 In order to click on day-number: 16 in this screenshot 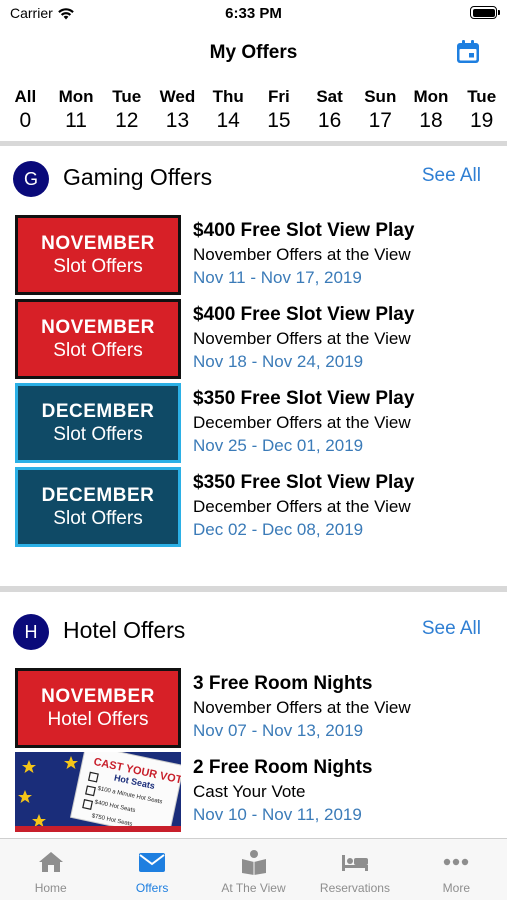, I will do `click(329, 120)`.